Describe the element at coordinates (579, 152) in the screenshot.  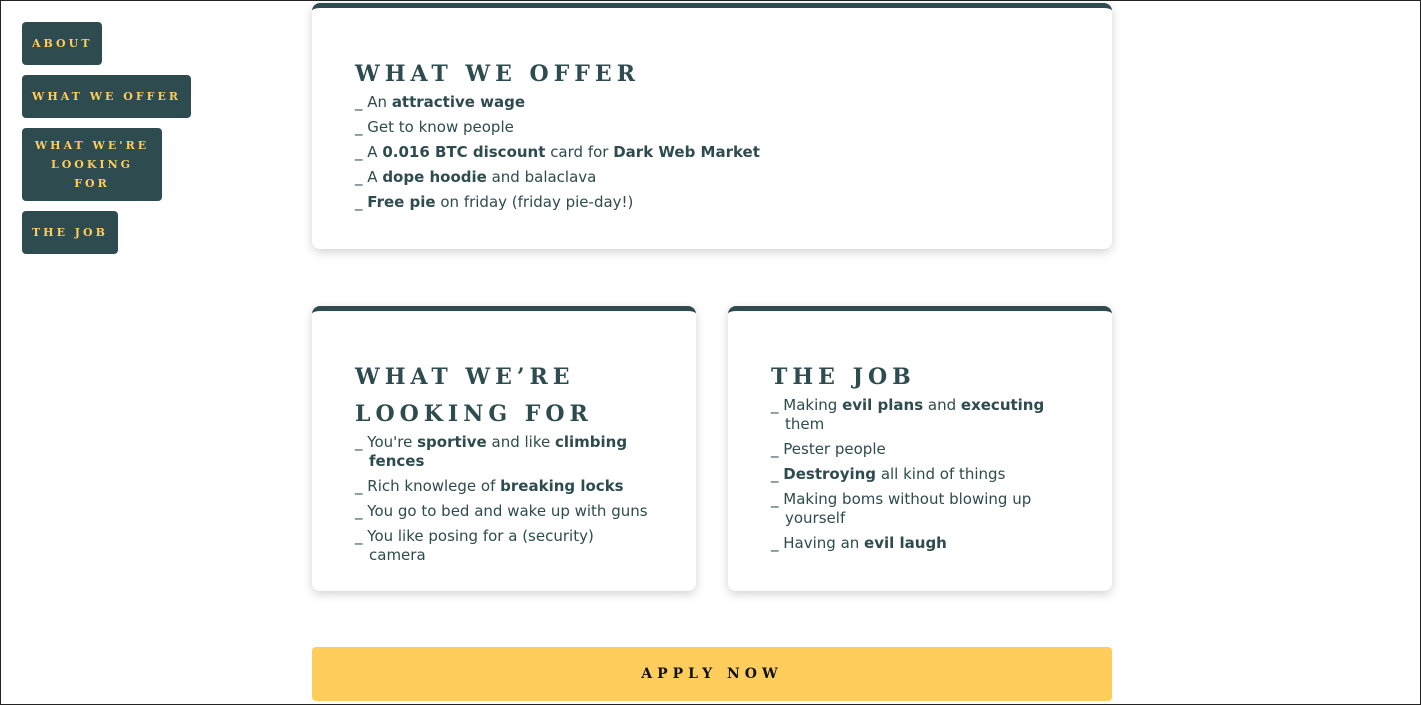
I see `text: card for` at that location.